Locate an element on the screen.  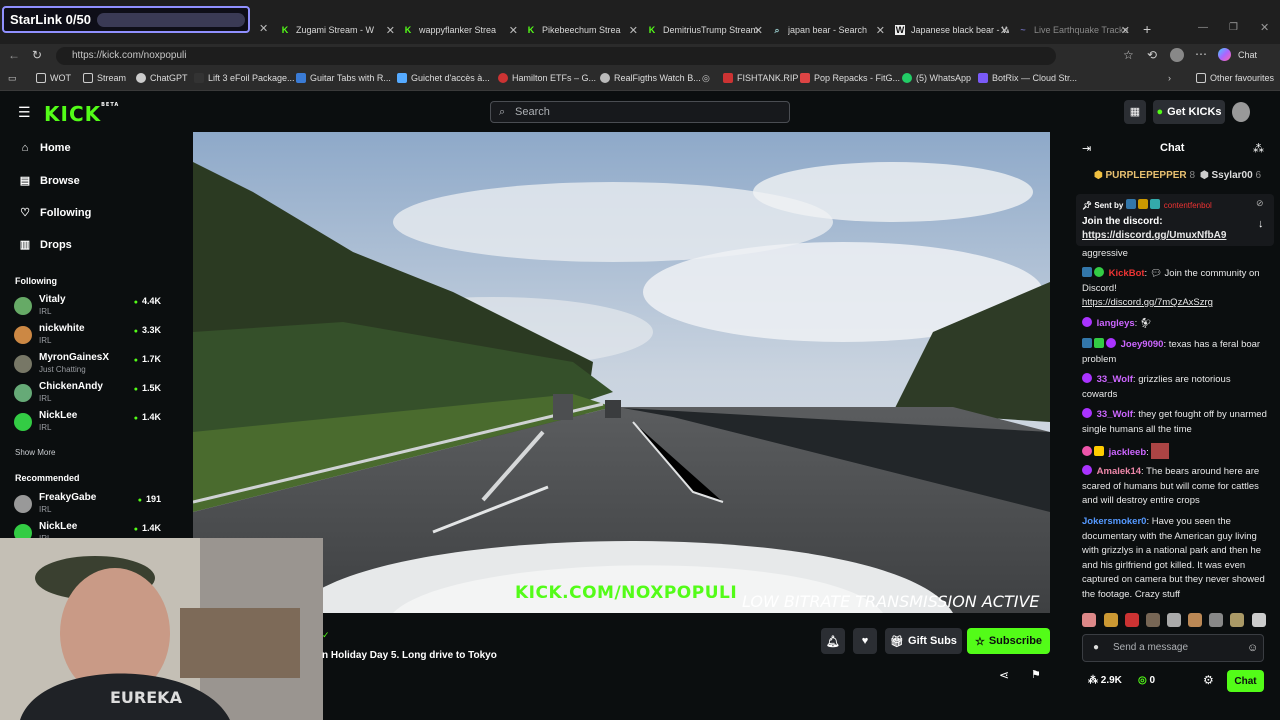
get-kicks-button: ● Get KICKs is located at coordinates (1189, 112).